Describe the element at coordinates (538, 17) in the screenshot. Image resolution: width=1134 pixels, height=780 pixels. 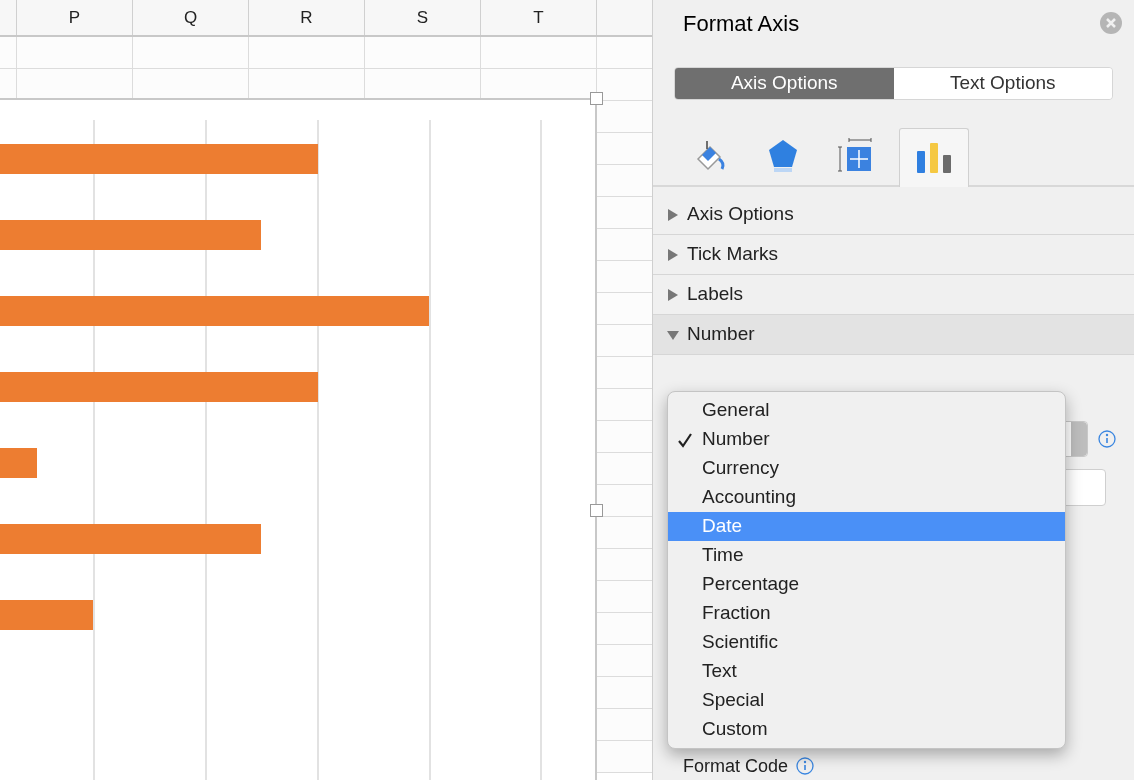
I see `column-header: T` at that location.